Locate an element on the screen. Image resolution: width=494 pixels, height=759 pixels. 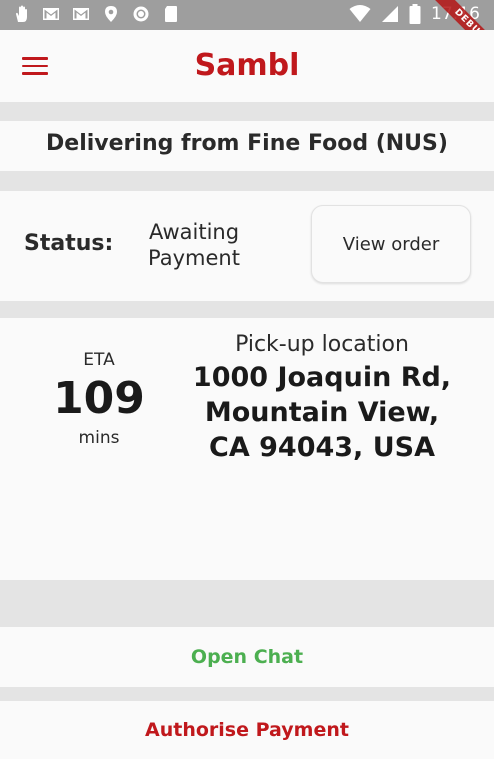
delivering-card: Delivering from Fine Food (NUS) is located at coordinates (247, 146).